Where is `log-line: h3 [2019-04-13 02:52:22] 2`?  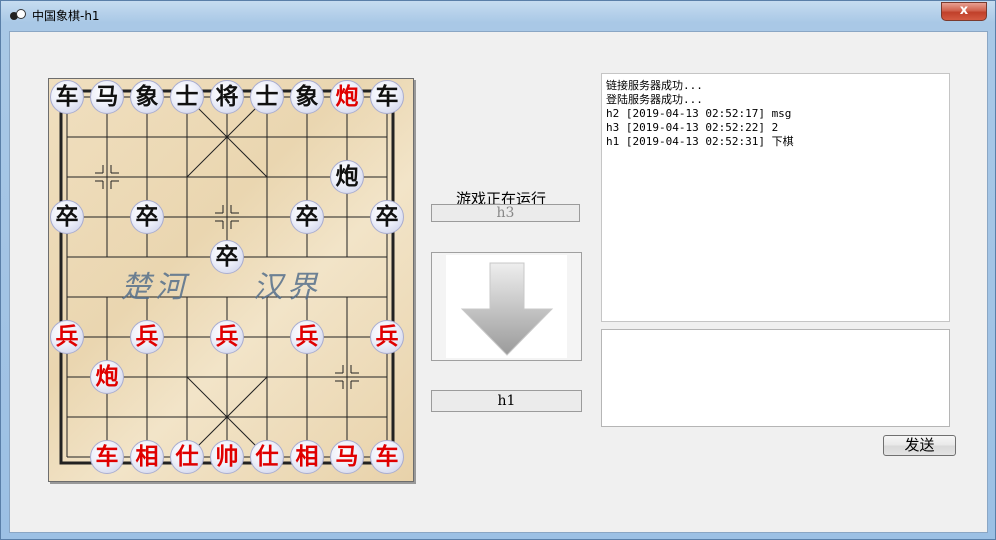
log-line: h3 [2019-04-13 02:52:22] 2 is located at coordinates (692, 127).